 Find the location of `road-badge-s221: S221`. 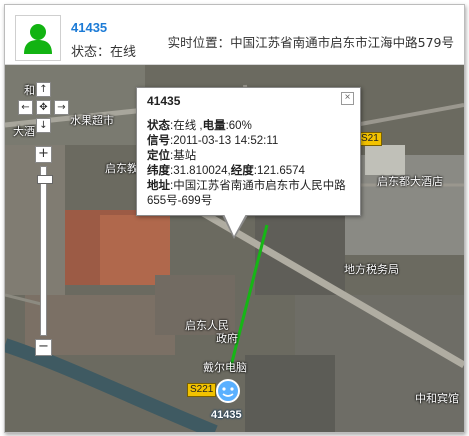

road-badge-s221: S221 is located at coordinates (202, 390).